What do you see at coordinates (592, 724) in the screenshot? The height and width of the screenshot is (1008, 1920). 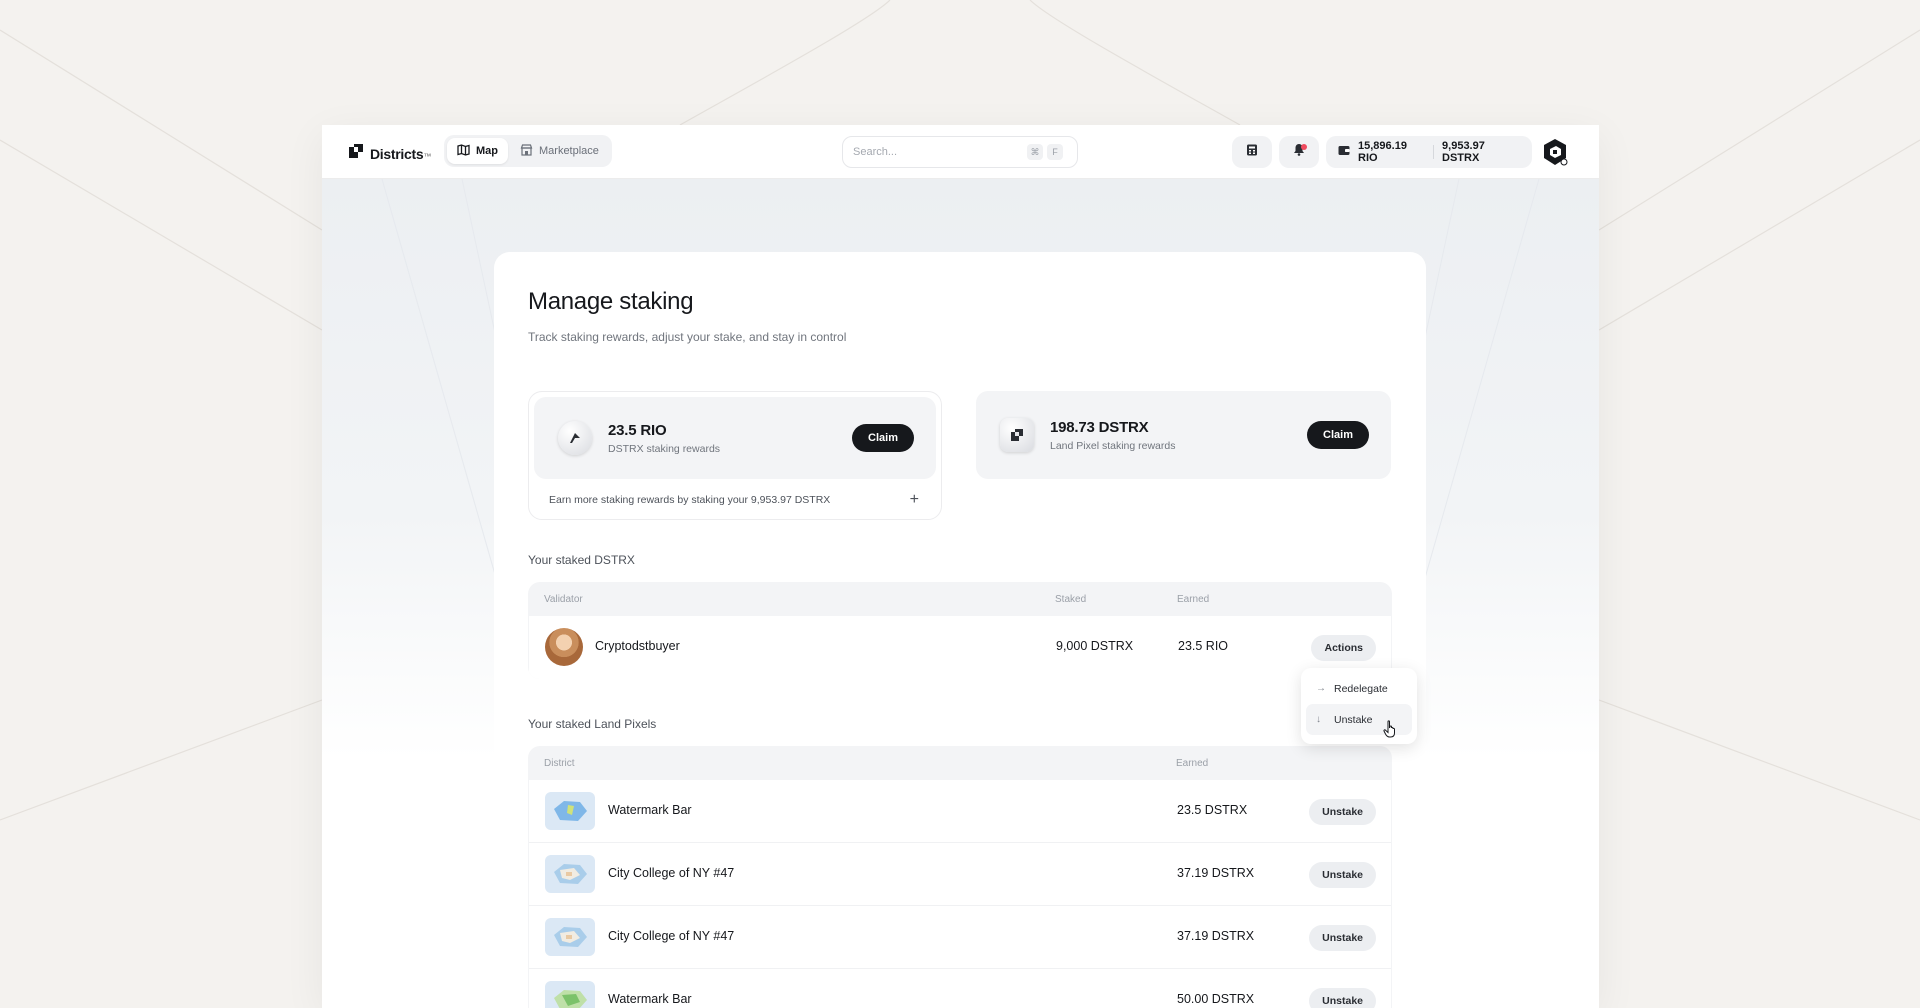 I see `staked-pixels-title: Your staked Land Pixels` at bounding box center [592, 724].